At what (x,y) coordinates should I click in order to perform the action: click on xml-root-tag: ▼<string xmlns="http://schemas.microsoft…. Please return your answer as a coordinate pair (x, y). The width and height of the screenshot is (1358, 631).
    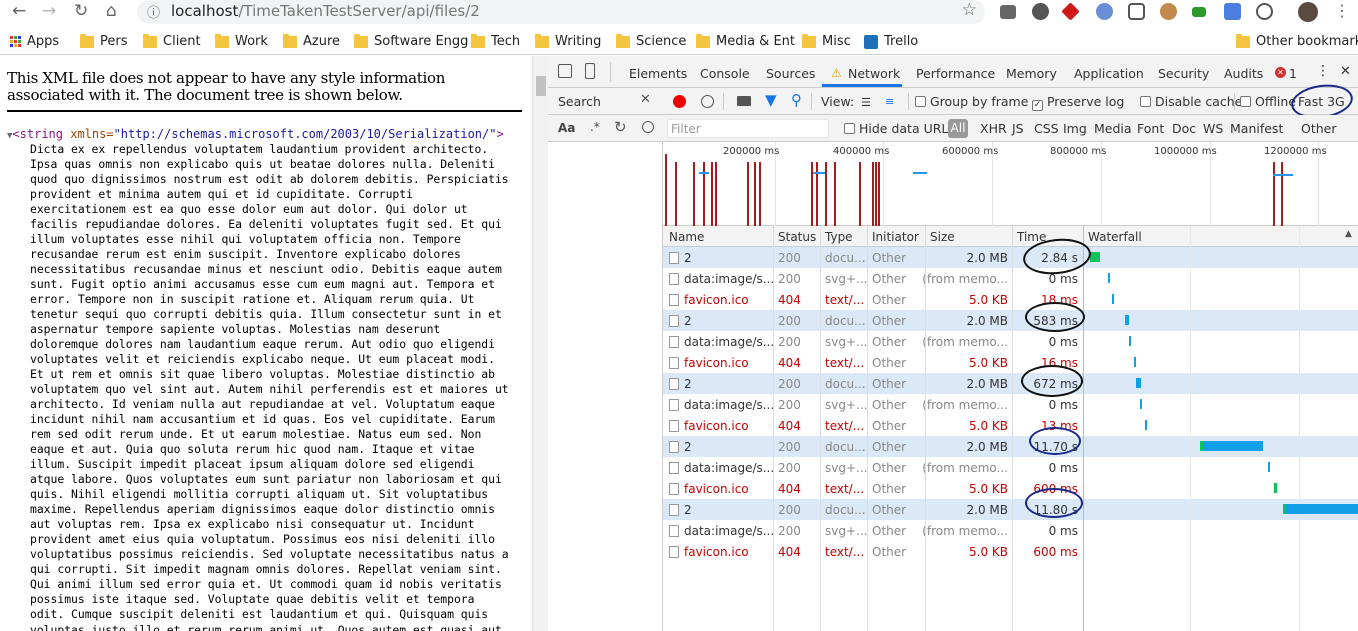
    Looking at the image, I should click on (255, 134).